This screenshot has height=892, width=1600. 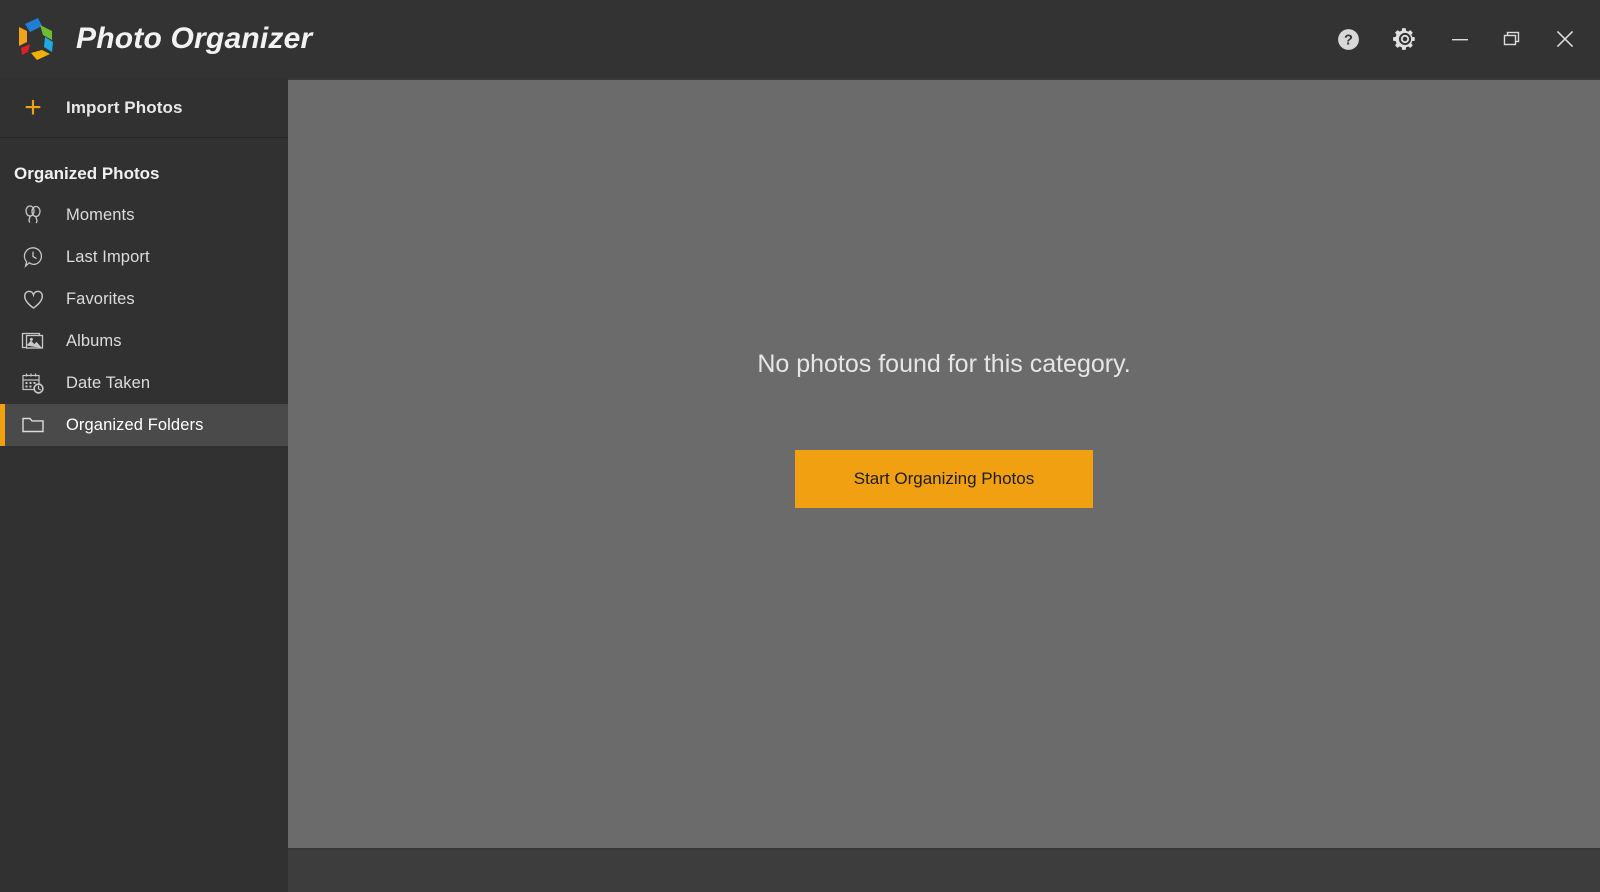 I want to click on start-organizing-photos-button: Start Organizing Photos, so click(x=944, y=479).